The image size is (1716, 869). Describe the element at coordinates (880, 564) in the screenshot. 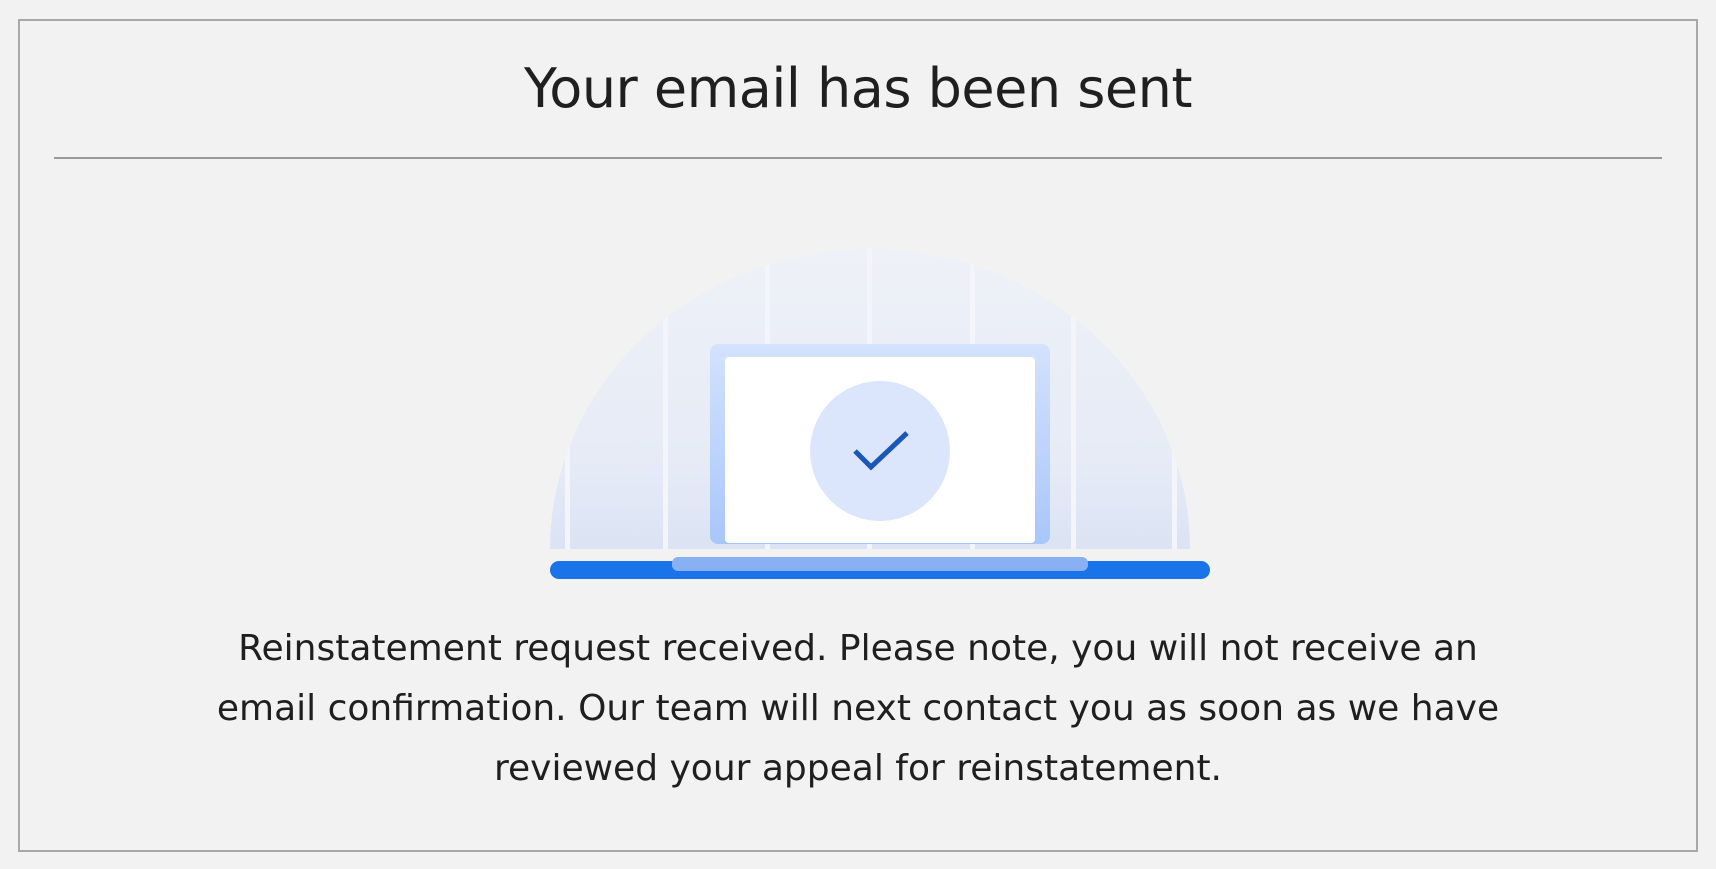

I see `laptop-keyboard-base` at that location.